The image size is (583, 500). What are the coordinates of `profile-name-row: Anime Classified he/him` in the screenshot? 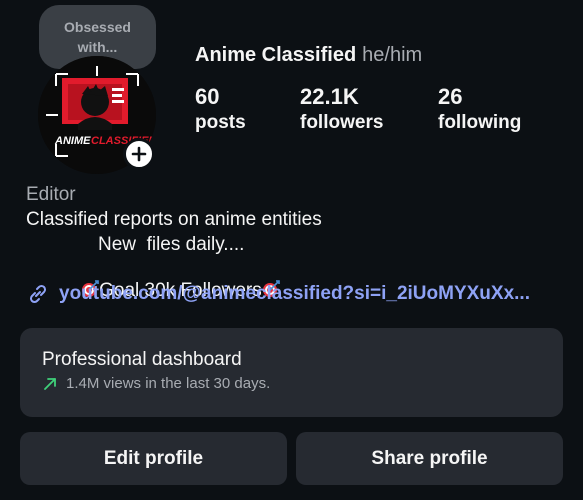 It's located at (308, 55).